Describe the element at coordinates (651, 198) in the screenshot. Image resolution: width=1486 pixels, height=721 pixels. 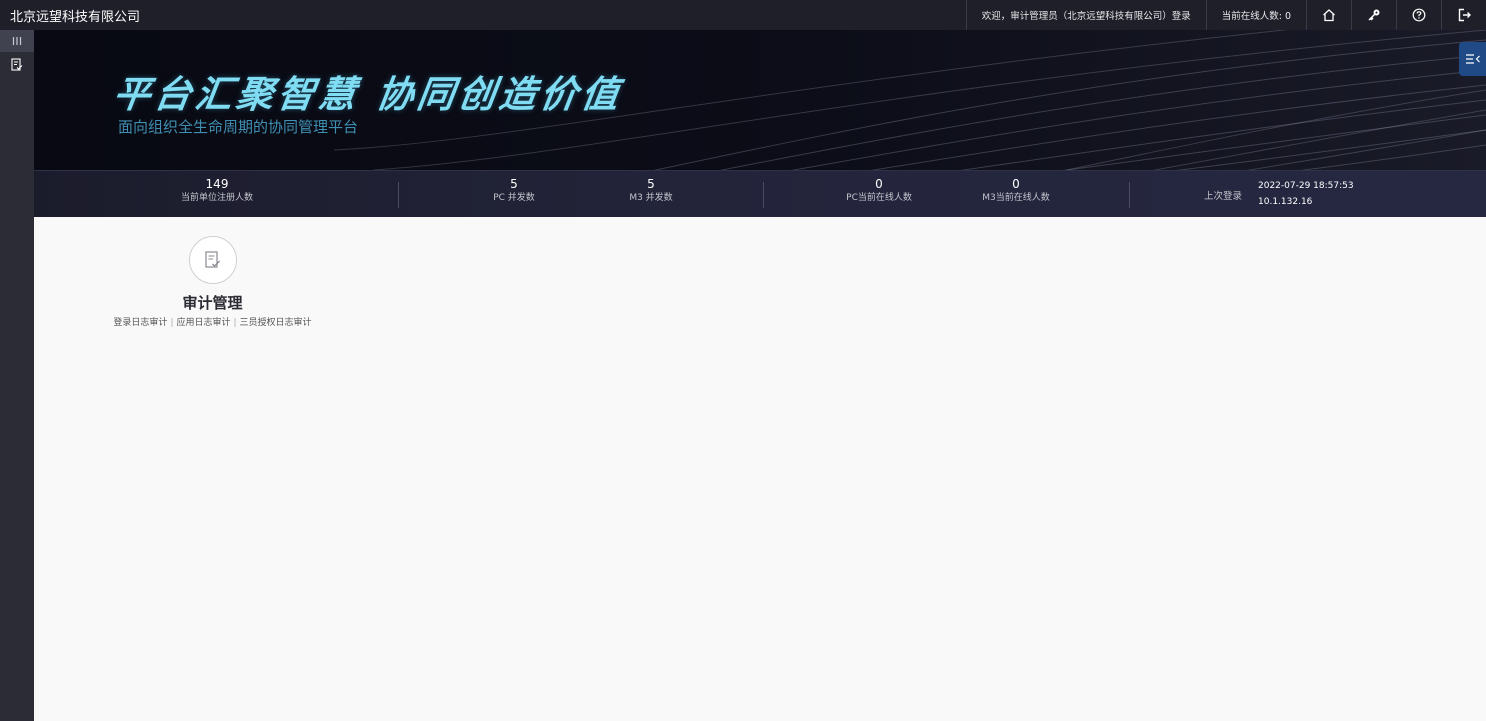
I see `stat-m3-concurrent-label: M3 并发数` at that location.